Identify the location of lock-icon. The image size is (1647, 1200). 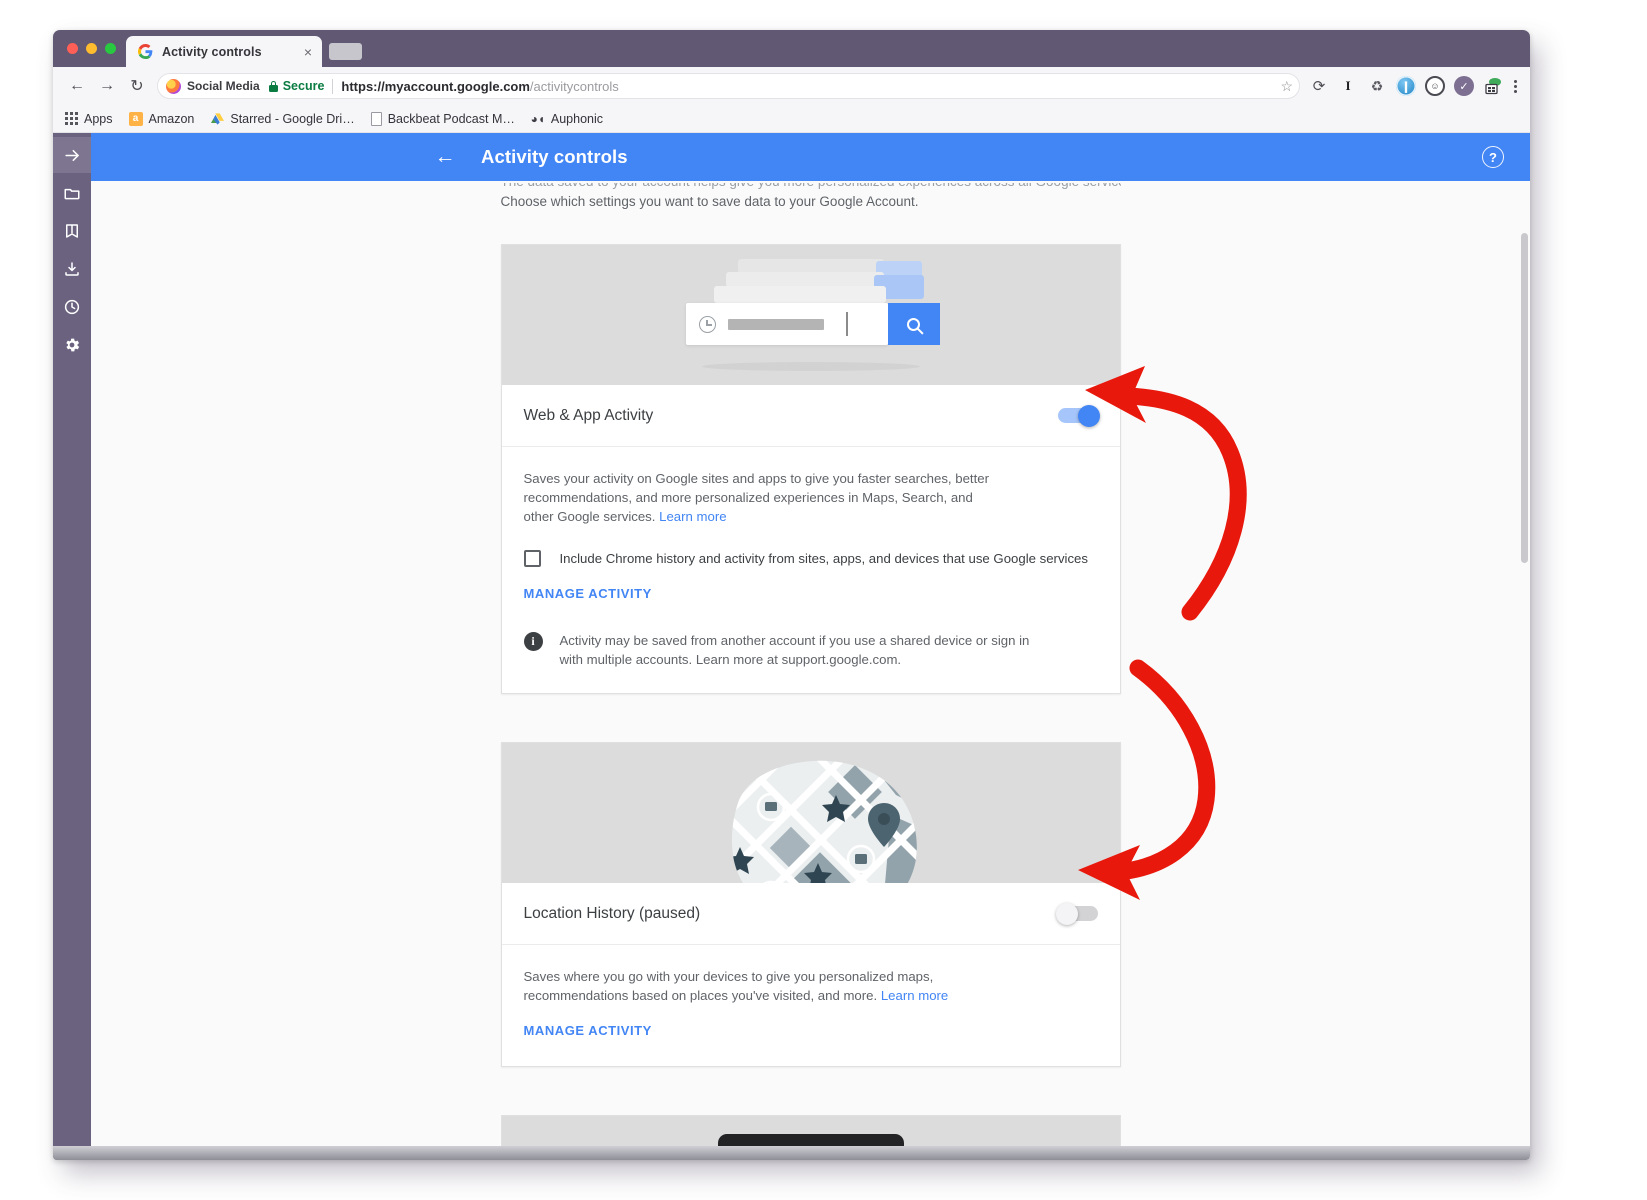
(273, 86).